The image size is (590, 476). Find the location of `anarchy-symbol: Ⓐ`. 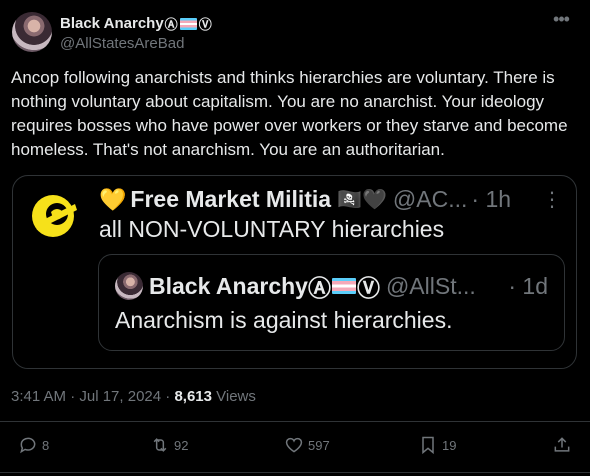

anarchy-symbol: Ⓐ is located at coordinates (171, 24).